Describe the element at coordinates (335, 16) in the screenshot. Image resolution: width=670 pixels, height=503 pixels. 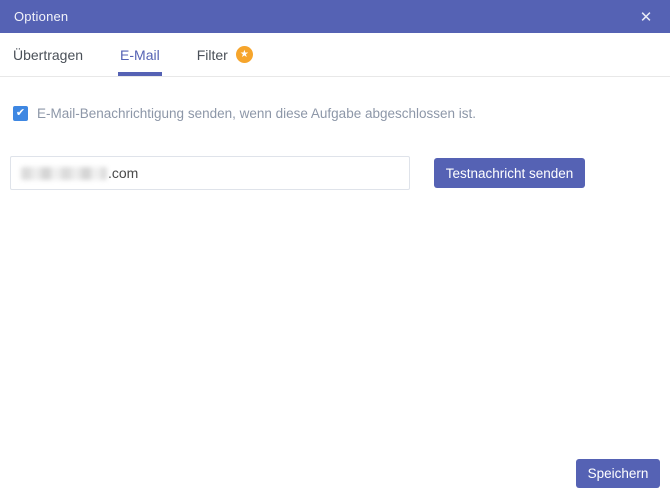
I see `dialog-titlebar: Optionen ✕` at that location.